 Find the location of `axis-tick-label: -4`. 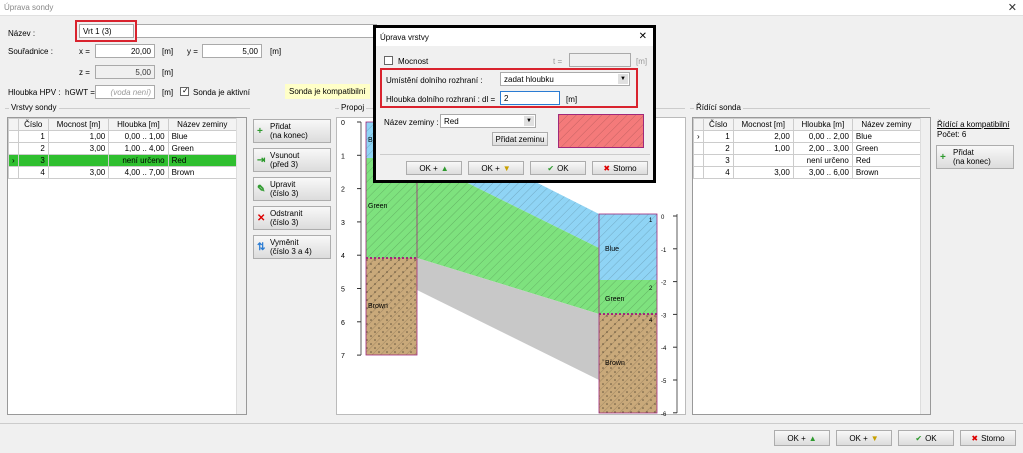

axis-tick-label: -4 is located at coordinates (664, 349).